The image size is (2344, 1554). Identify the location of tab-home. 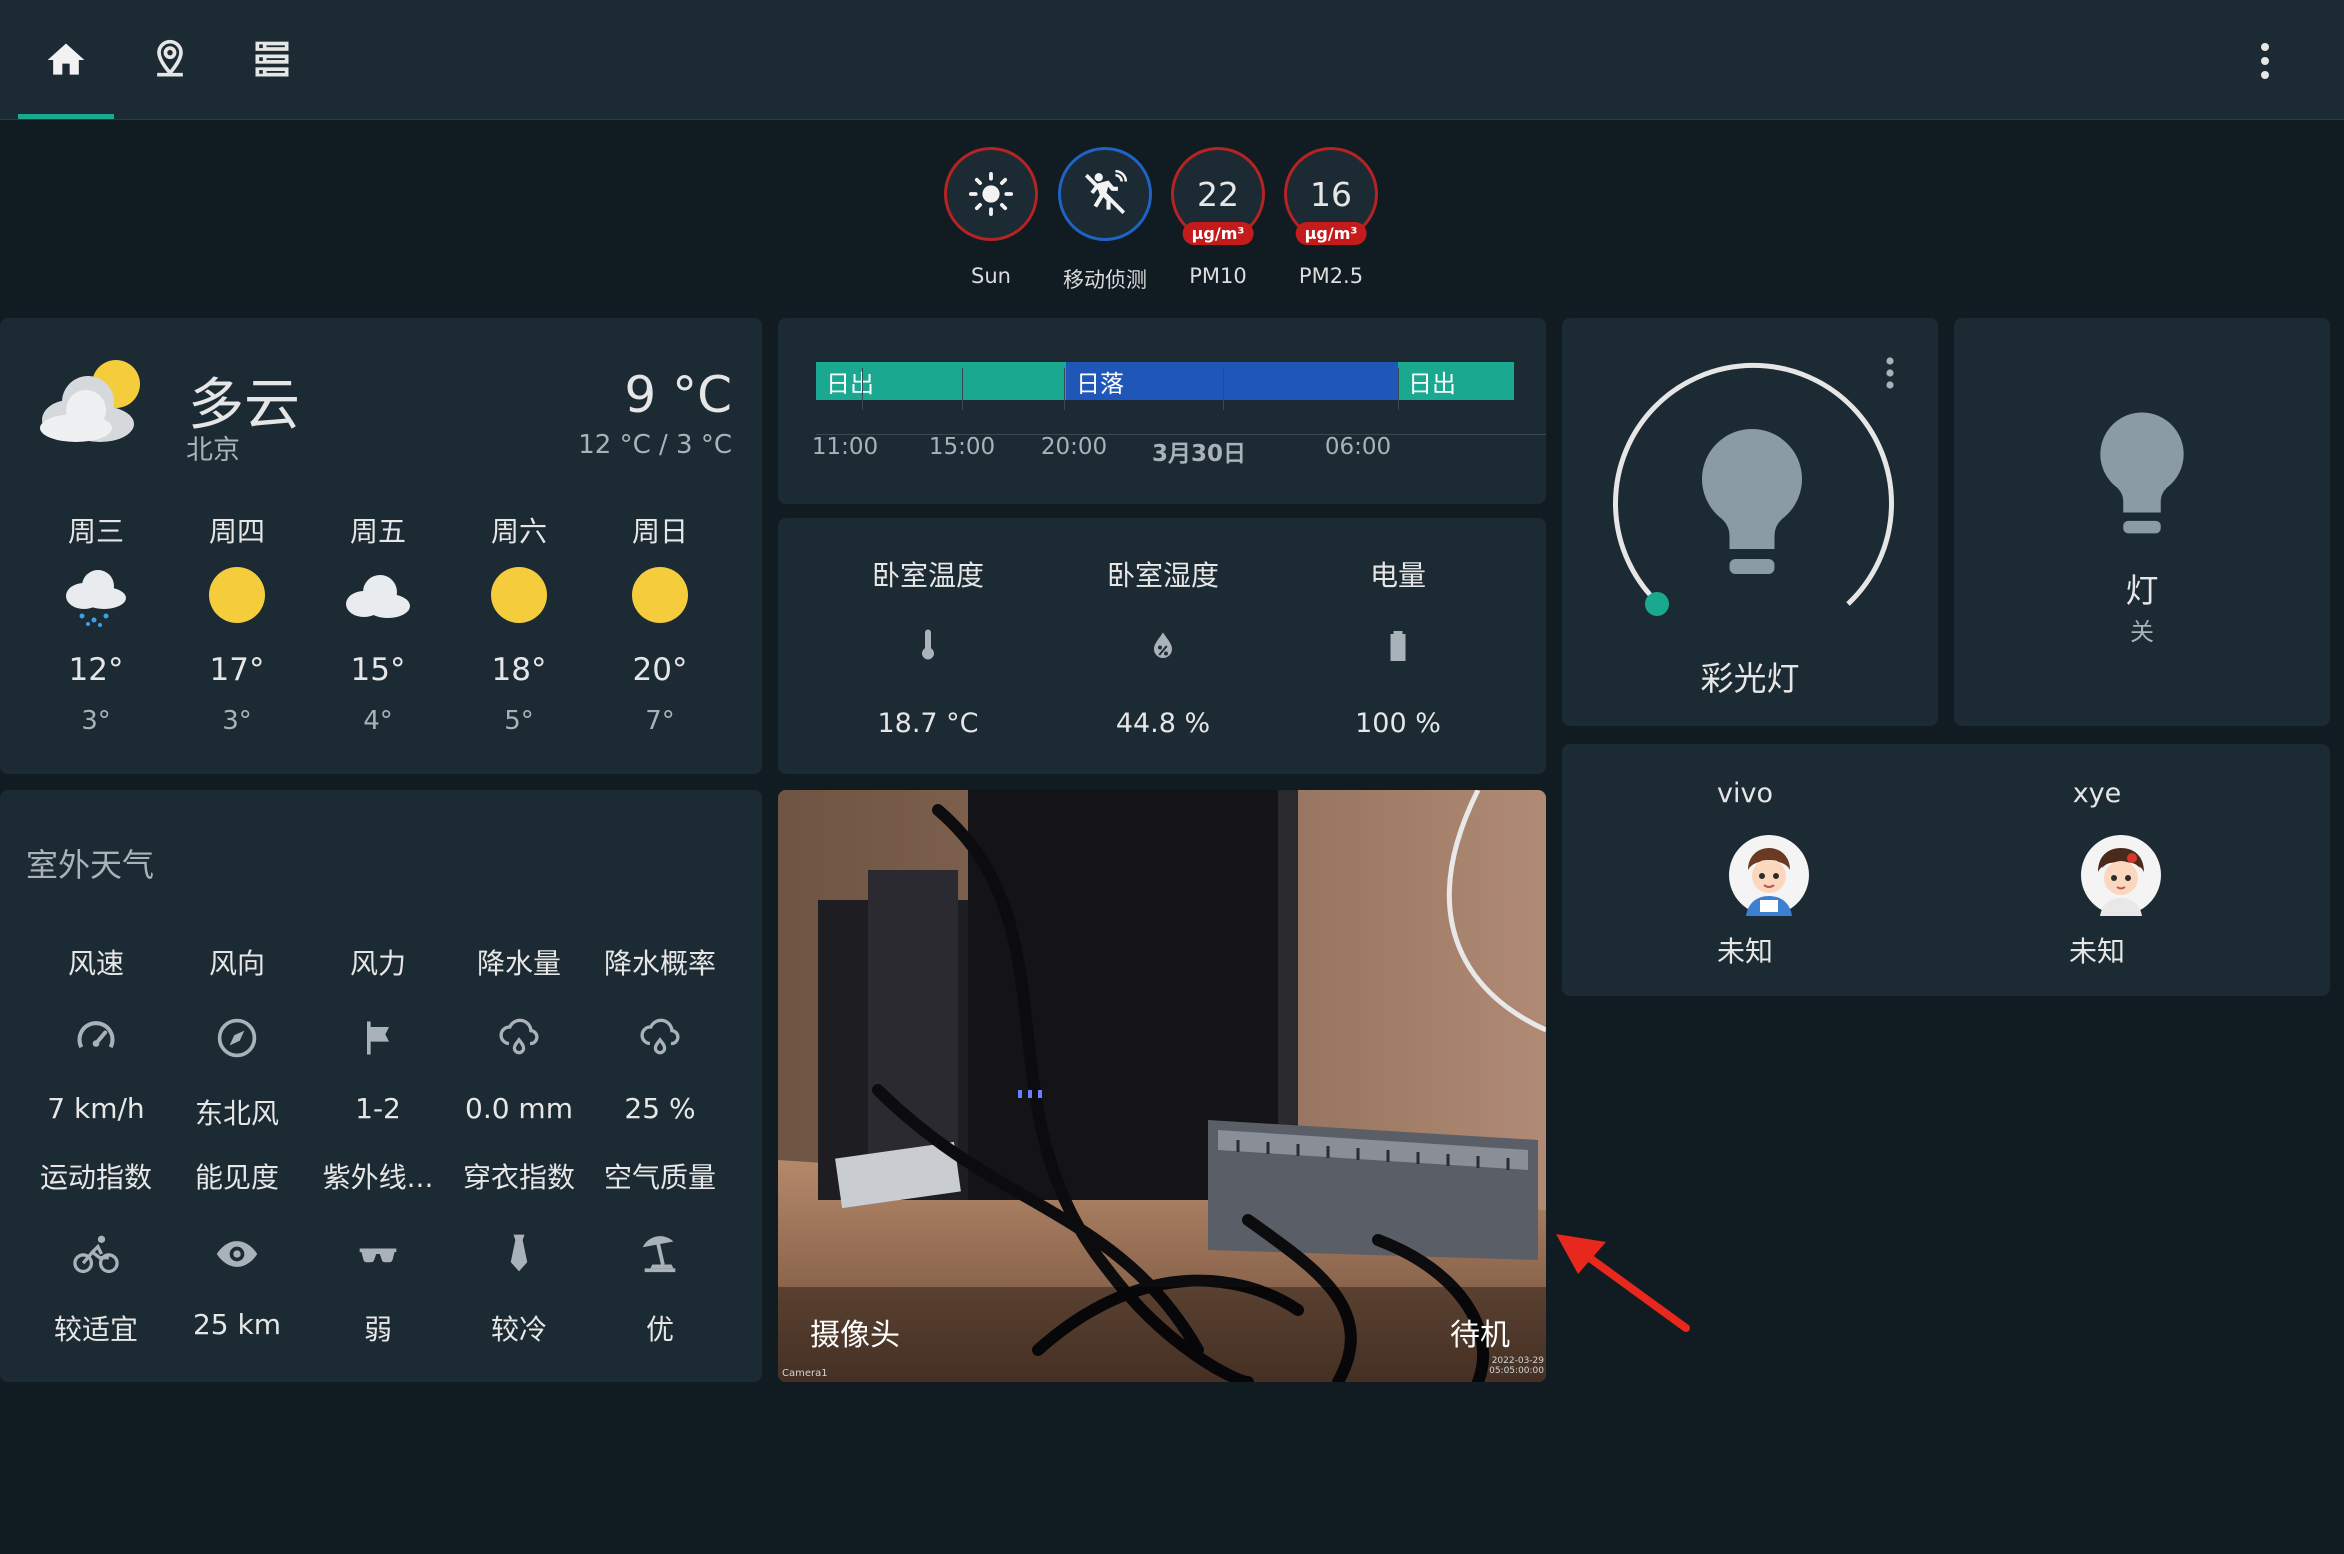
(66, 60).